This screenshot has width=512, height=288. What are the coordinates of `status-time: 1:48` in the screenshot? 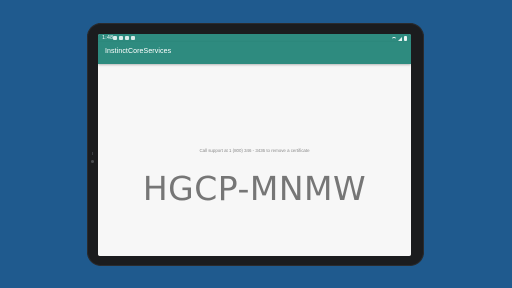 It's located at (108, 38).